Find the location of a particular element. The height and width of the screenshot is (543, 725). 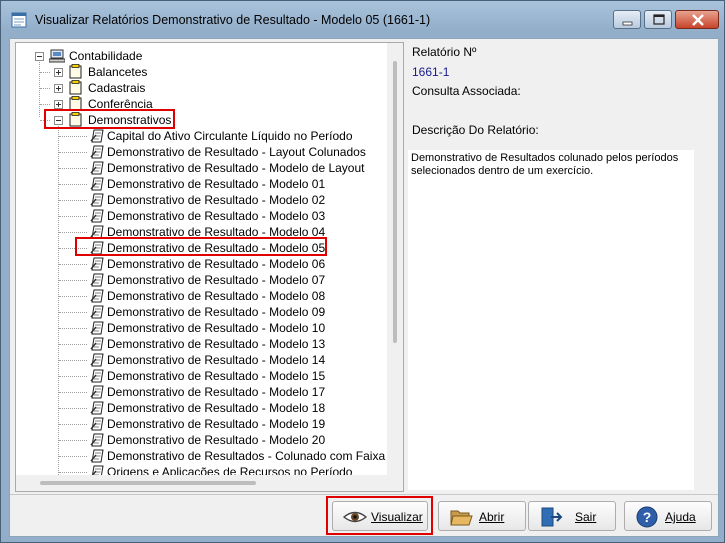

tree-horizontal-scrollbar is located at coordinates (201, 483).